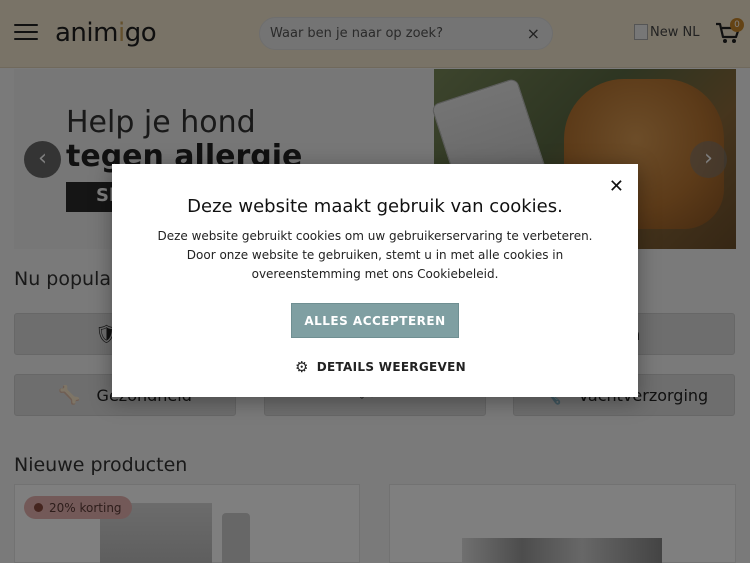 This screenshot has width=750, height=563. I want to click on gear-icon: ⚙, so click(302, 367).